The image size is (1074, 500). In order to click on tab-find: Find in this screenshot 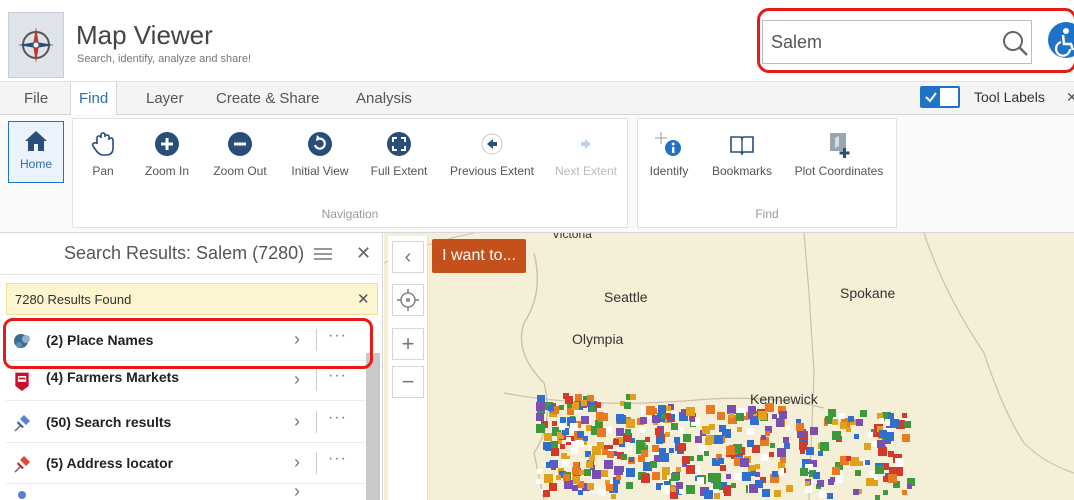, I will do `click(94, 99)`.